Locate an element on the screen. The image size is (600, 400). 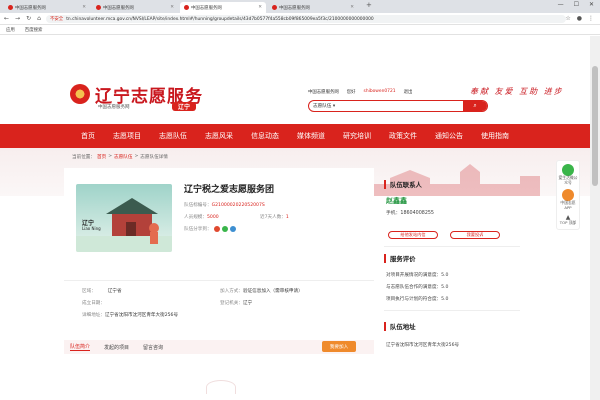
detail-join: 加入方式：验证信息加入（需审核申请） is located at coordinates (261, 291).